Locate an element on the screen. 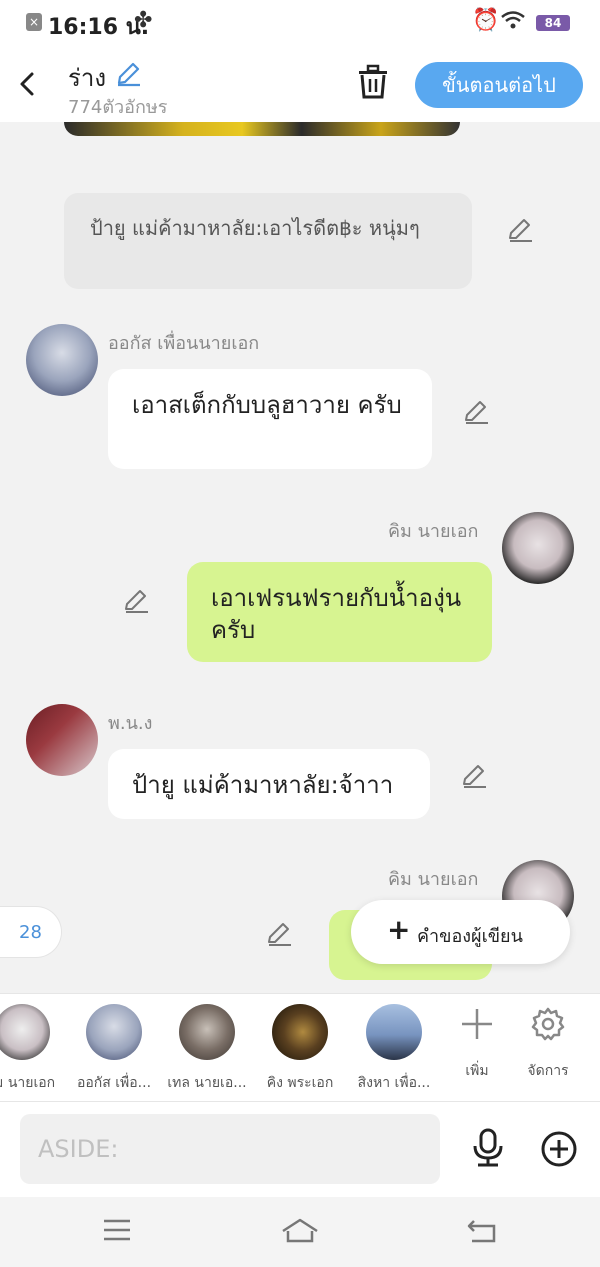 This screenshot has width=600, height=1267. next-step-button: ขั้นตอนต่อไป is located at coordinates (499, 85).